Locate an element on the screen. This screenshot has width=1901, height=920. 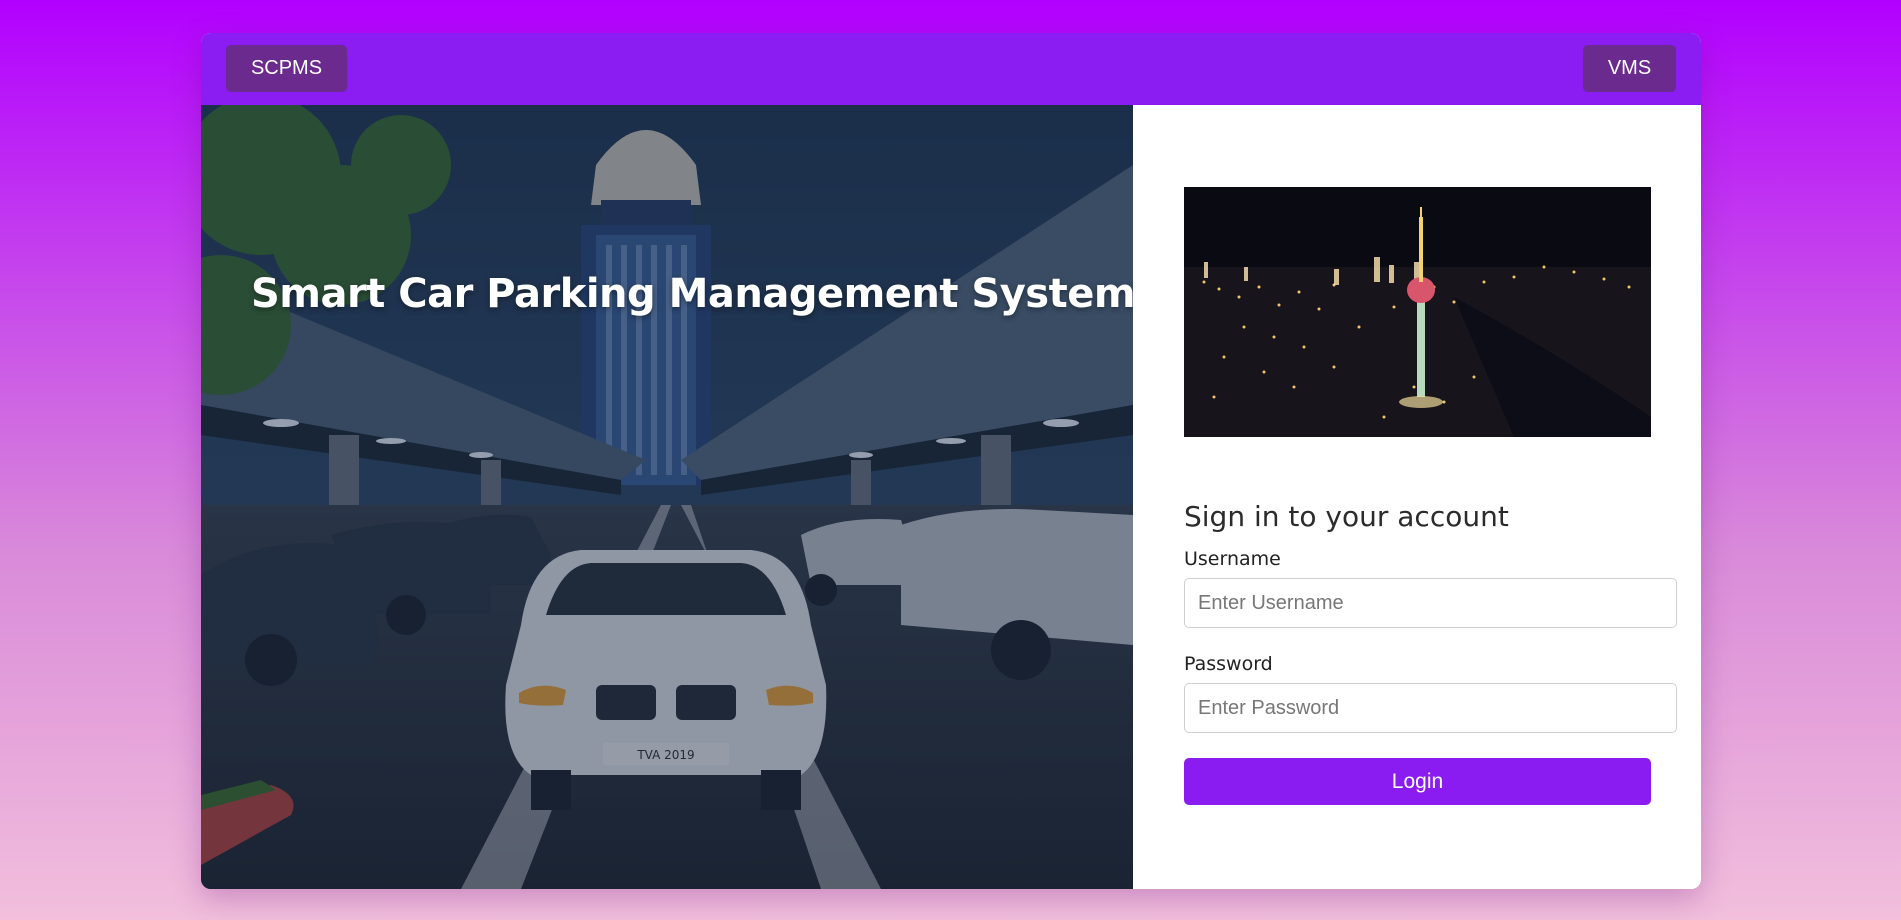
username-label: Username is located at coordinates (1232, 559).